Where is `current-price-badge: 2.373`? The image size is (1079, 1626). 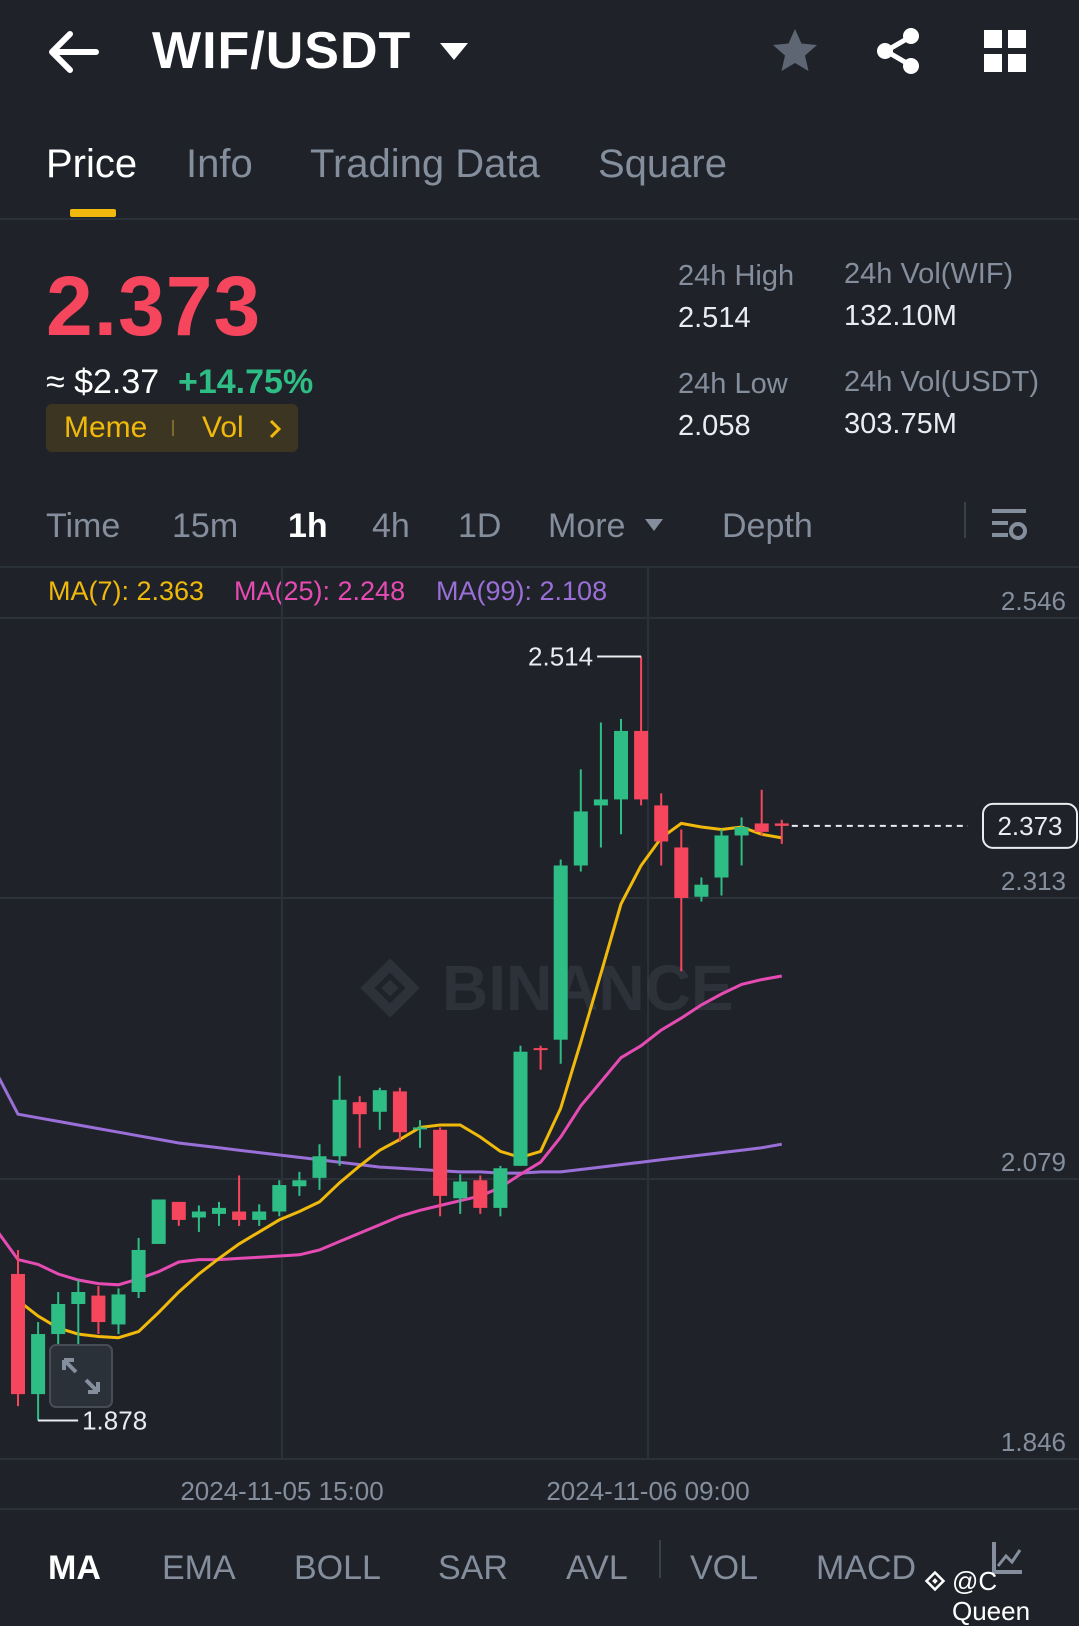 current-price-badge: 2.373 is located at coordinates (1030, 825).